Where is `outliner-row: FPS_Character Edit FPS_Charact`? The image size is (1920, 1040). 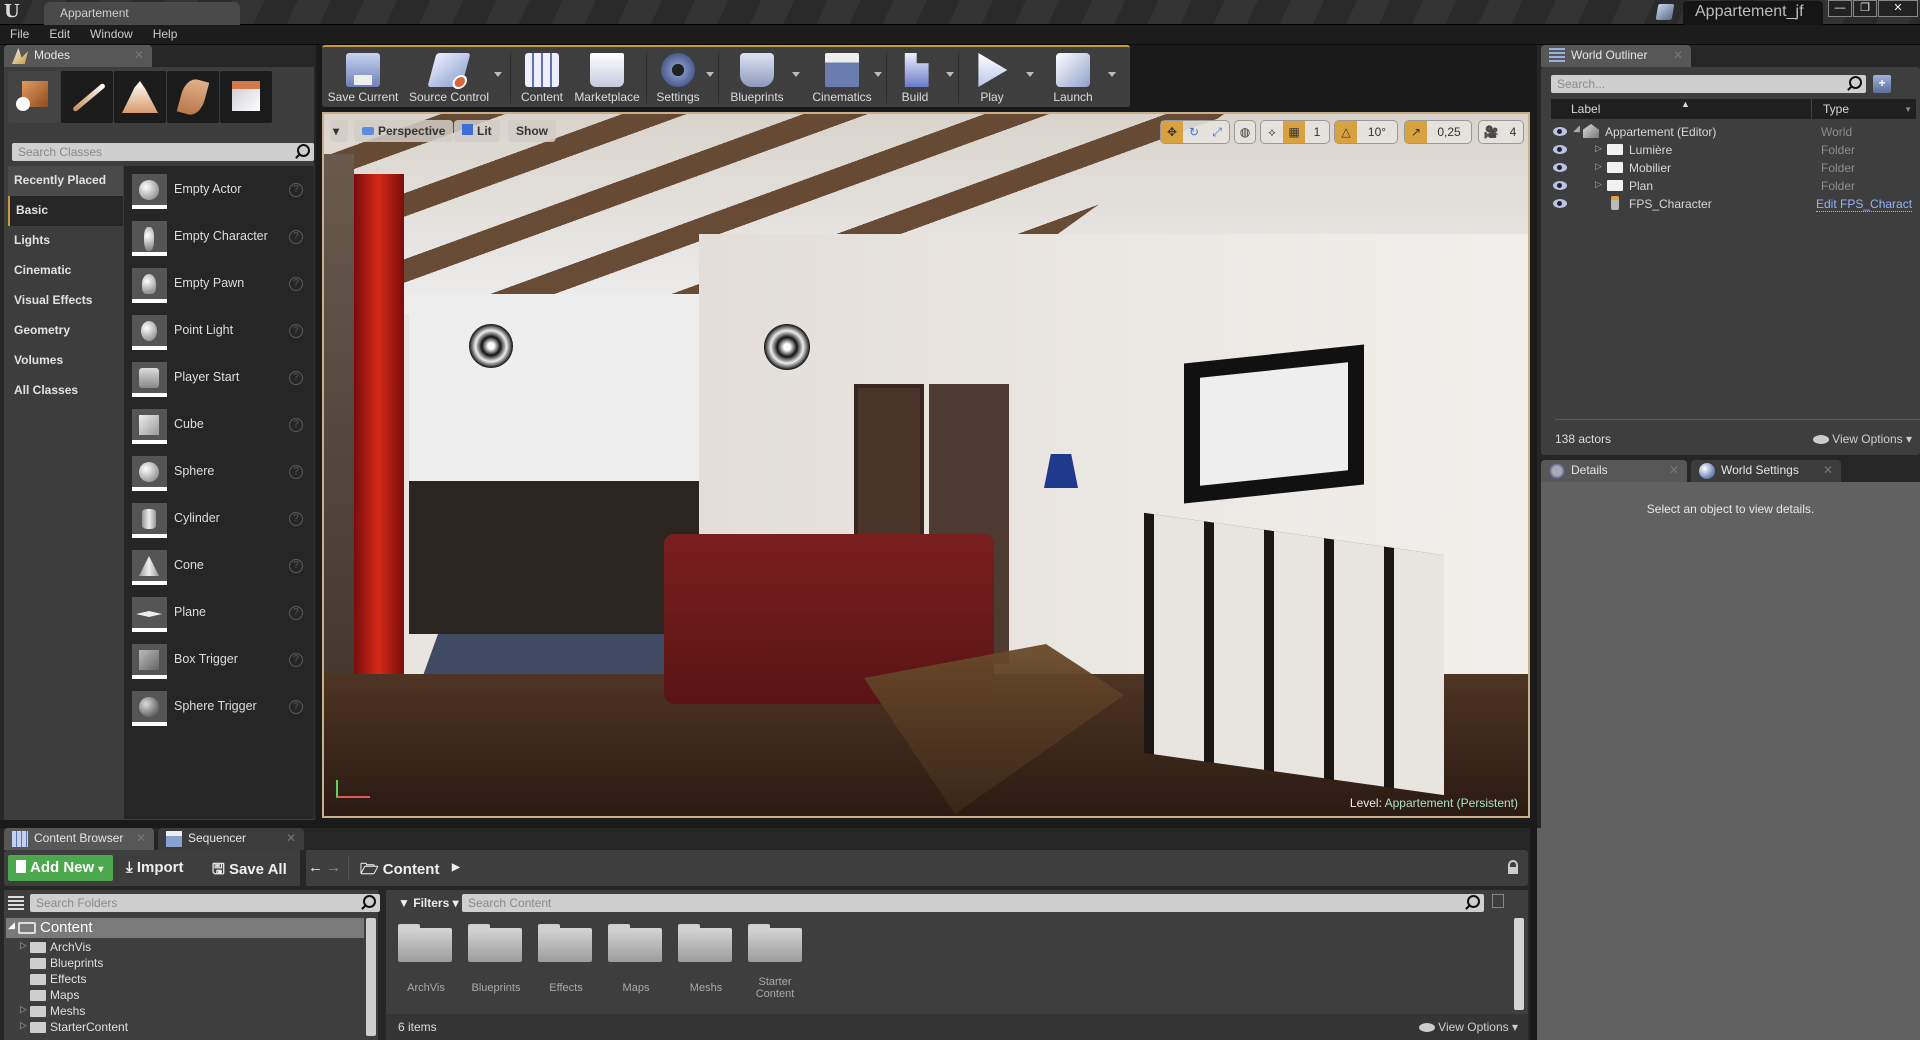
outliner-row: FPS_Character Edit FPS_Charact is located at coordinates (1733, 204).